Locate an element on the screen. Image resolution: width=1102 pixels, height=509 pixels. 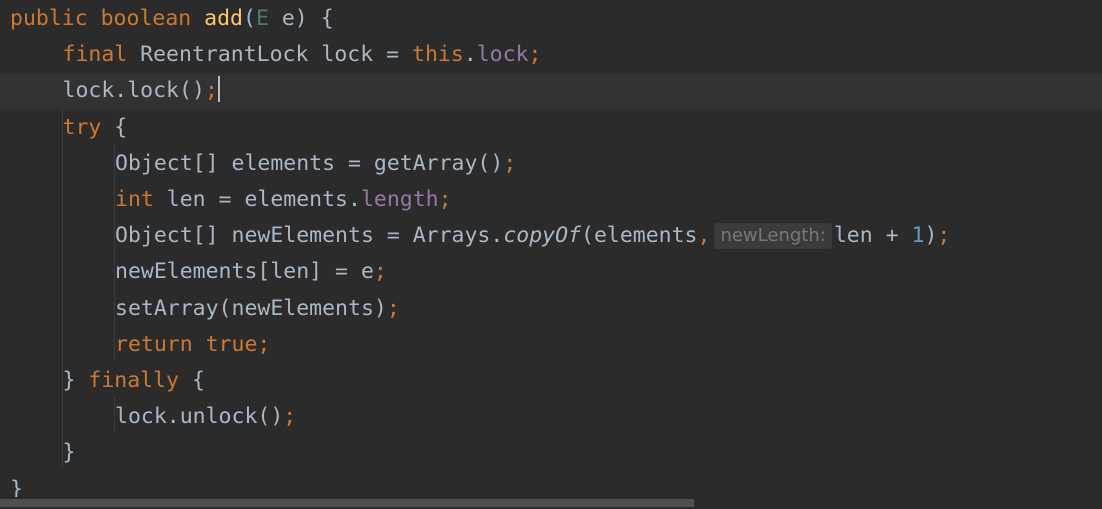
code-line-text: newElements[len] = e; is located at coordinates (251, 272).